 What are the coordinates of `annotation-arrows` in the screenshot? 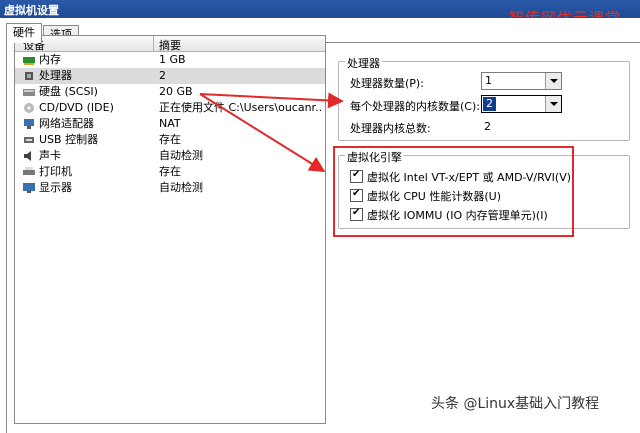 It's located at (271, 132).